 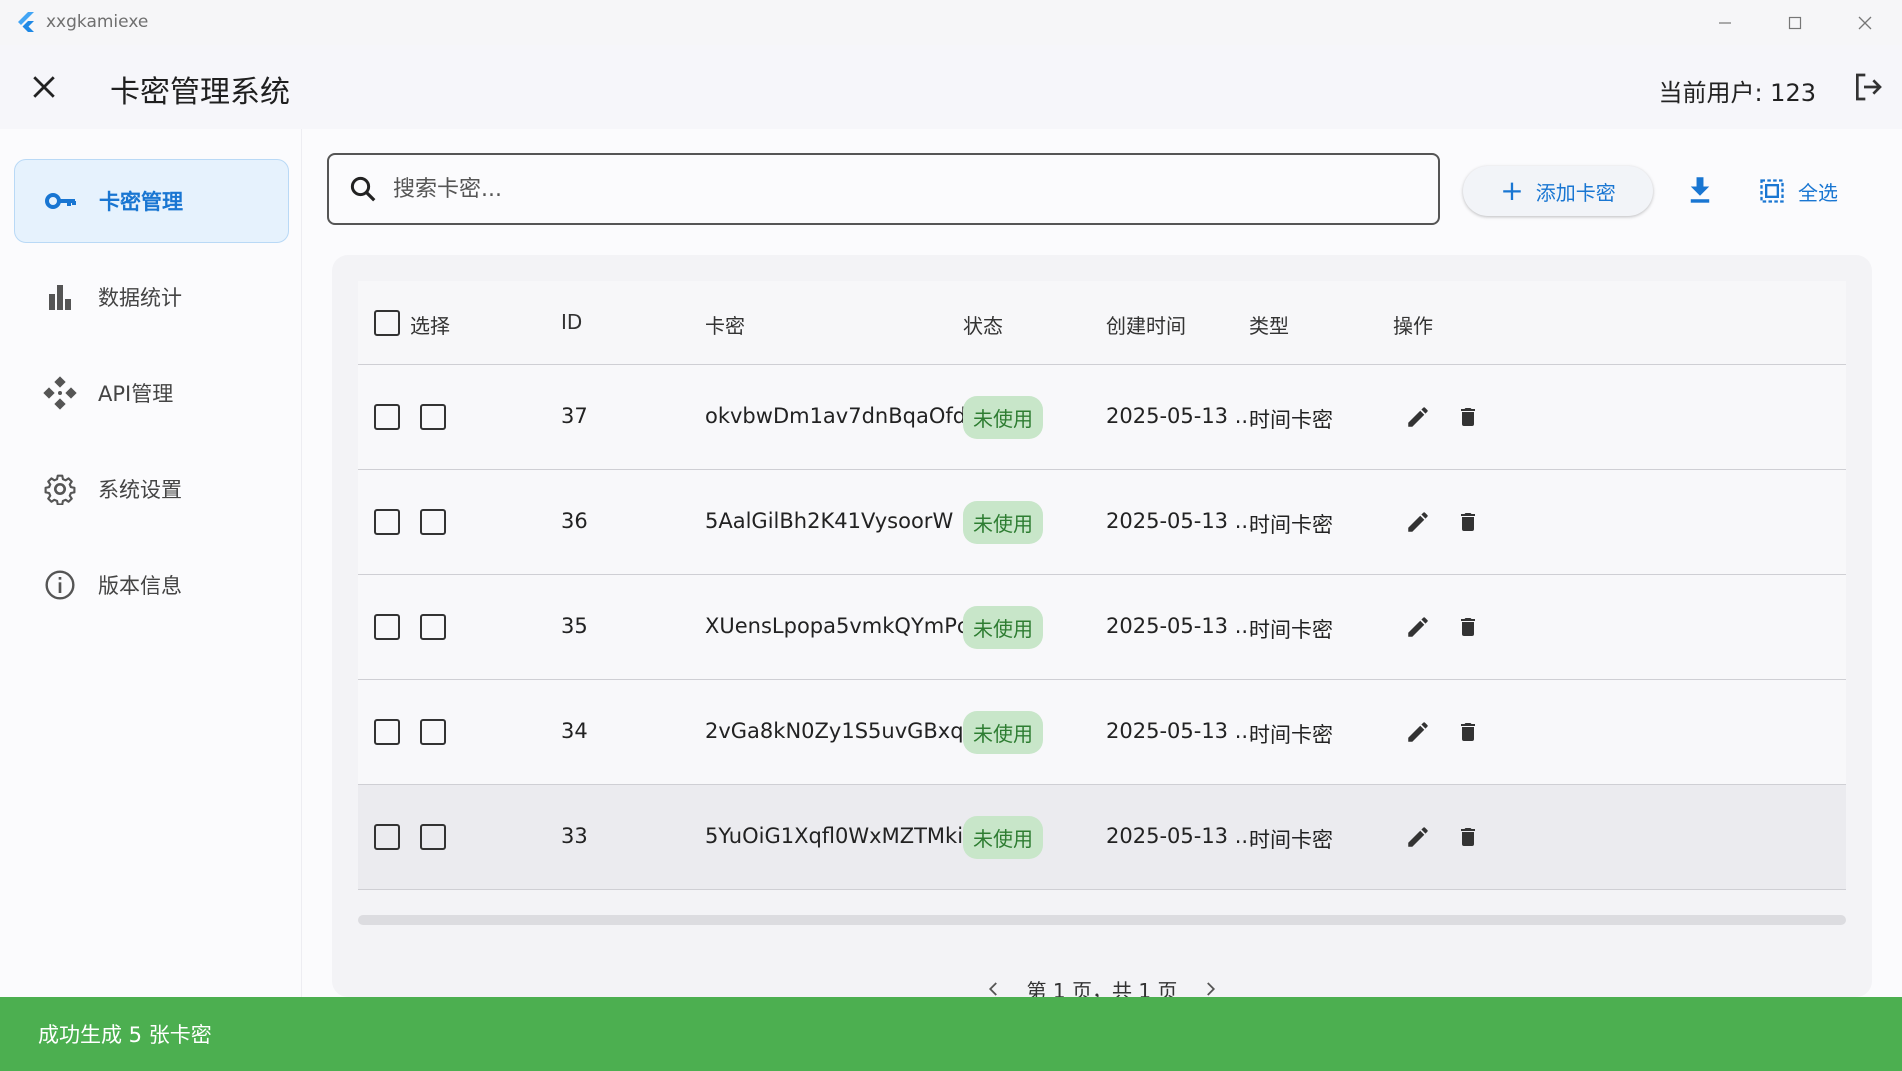 I want to click on column-header-key: 卡密, so click(x=725, y=326).